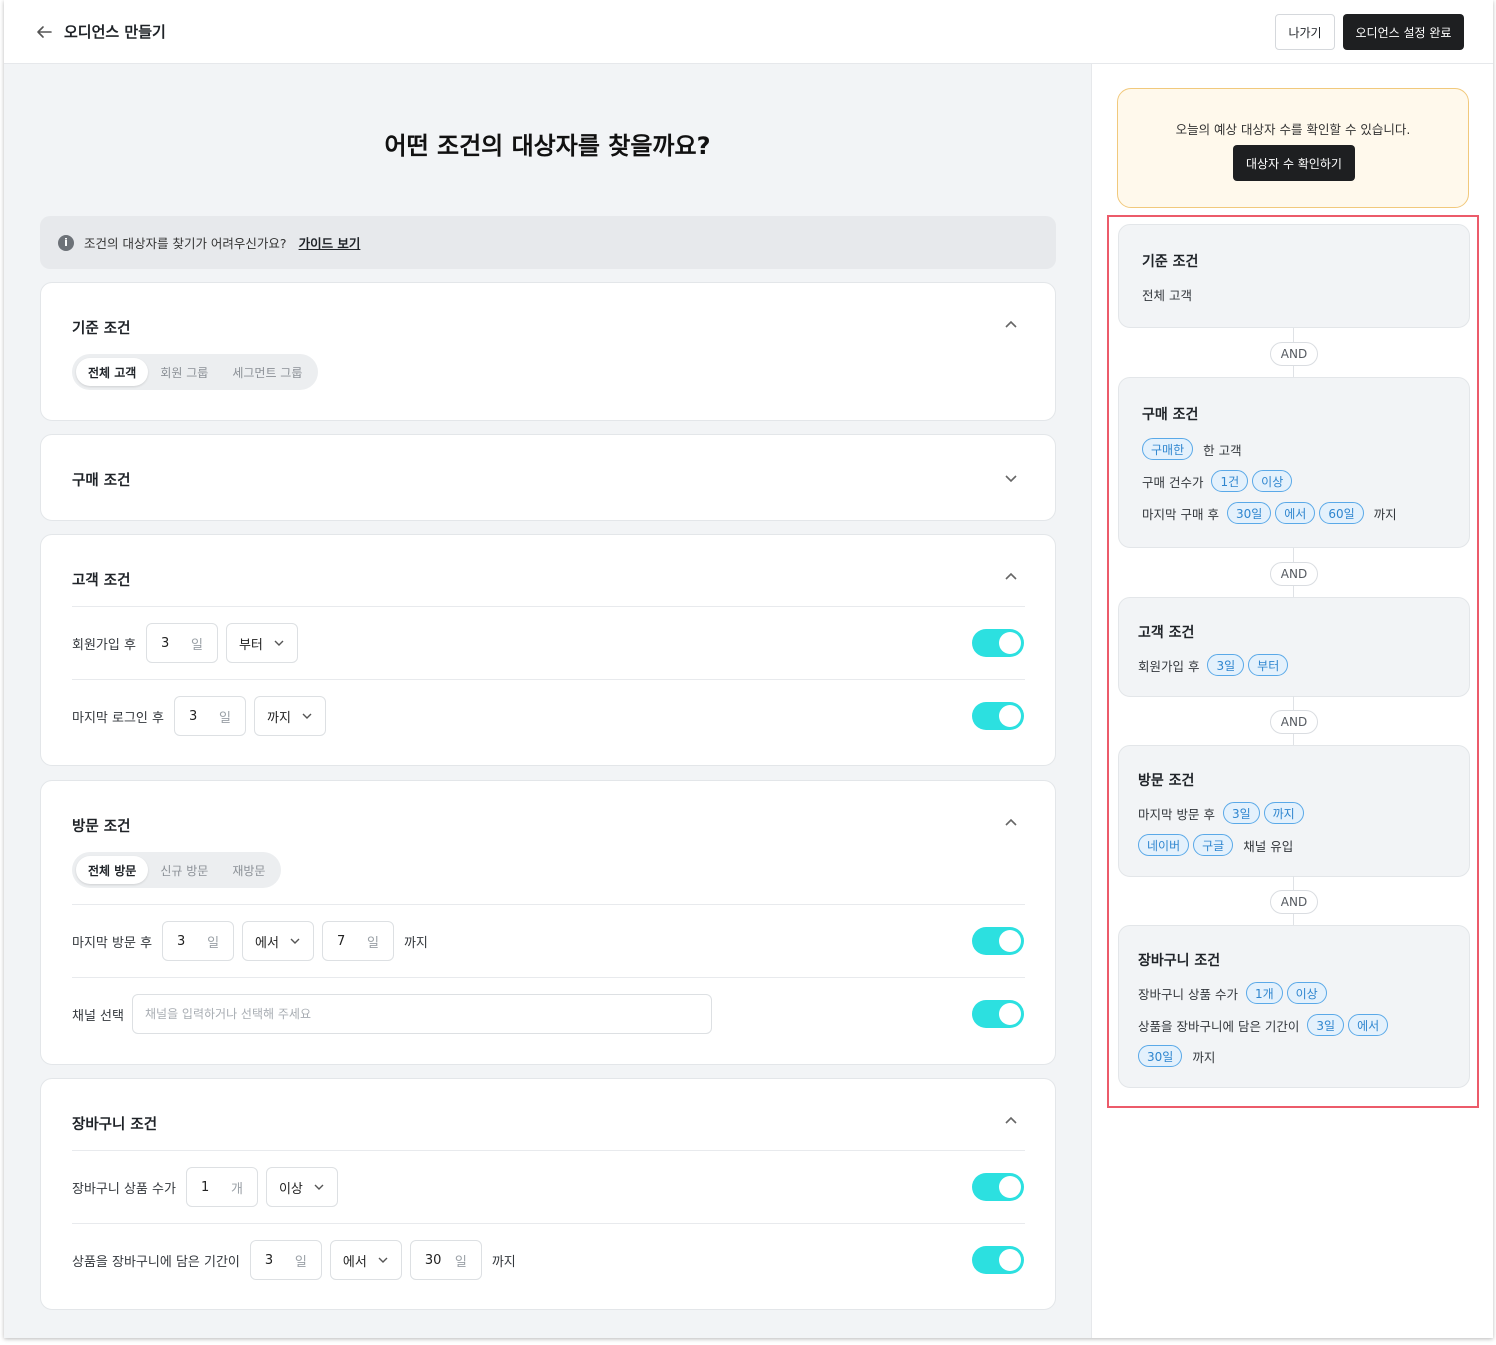  Describe the element at coordinates (1170, 415) in the screenshot. I see `summary-purchase-title: 구매 조건` at that location.